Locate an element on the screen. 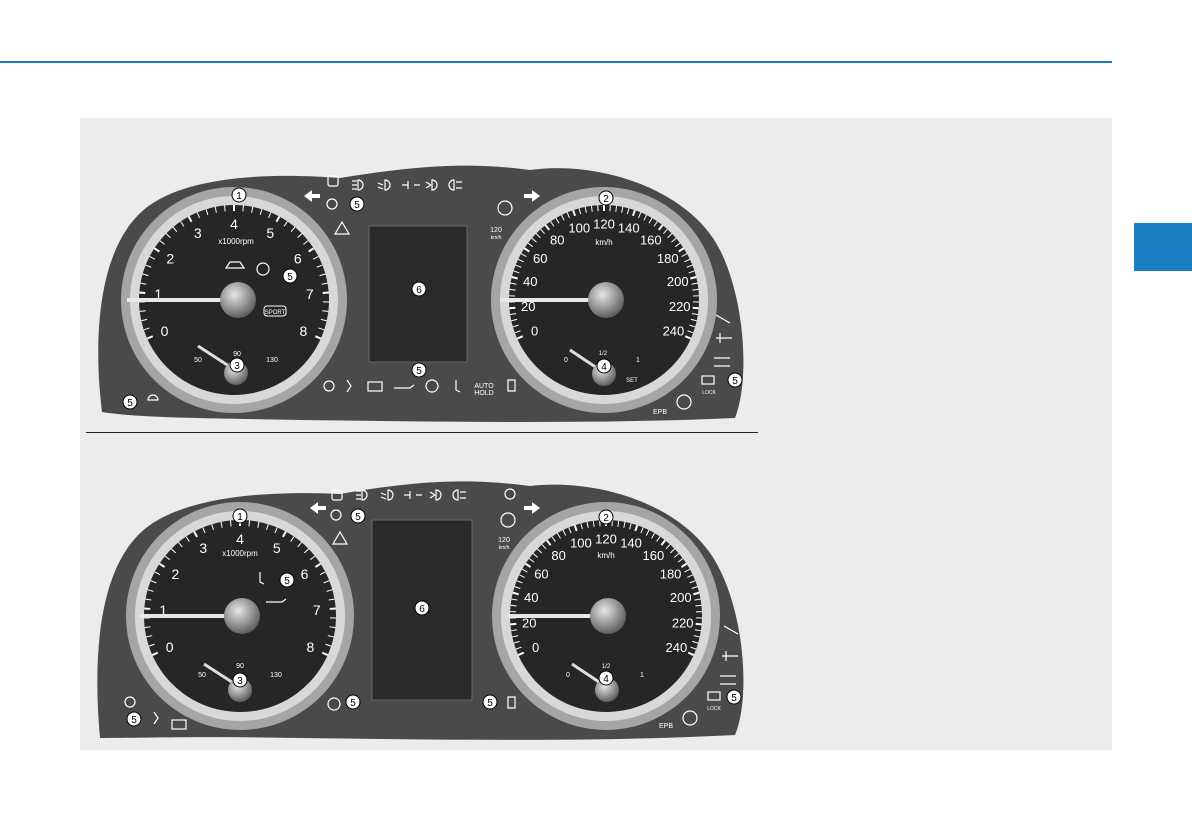  scale-label: 4 is located at coordinates (234, 224).